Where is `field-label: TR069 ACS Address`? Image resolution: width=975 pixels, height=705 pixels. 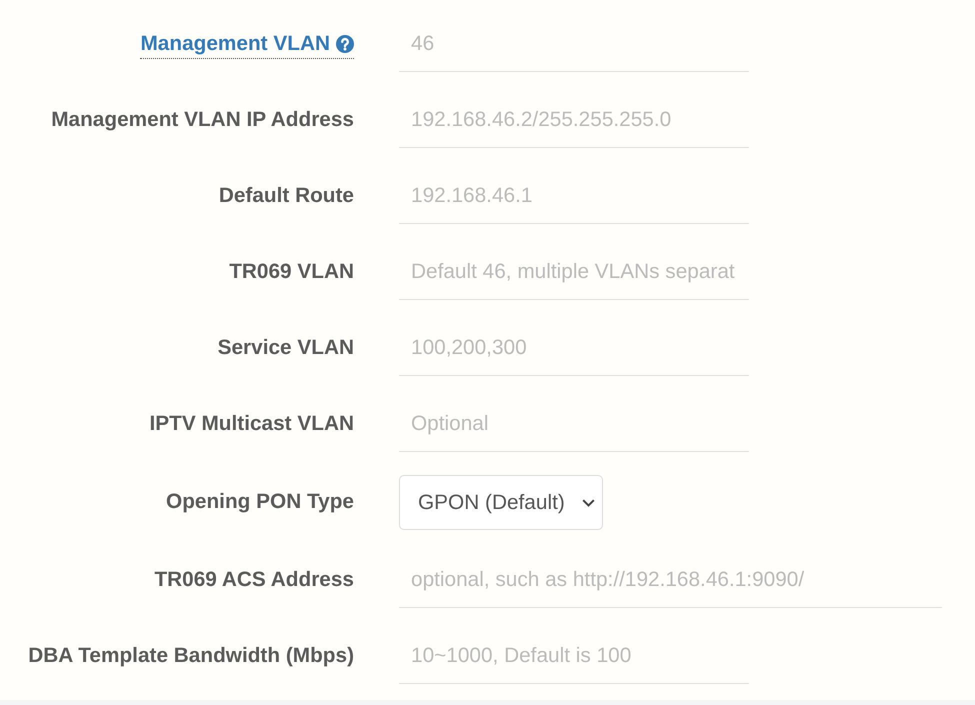 field-label: TR069 ACS Address is located at coordinates (254, 580).